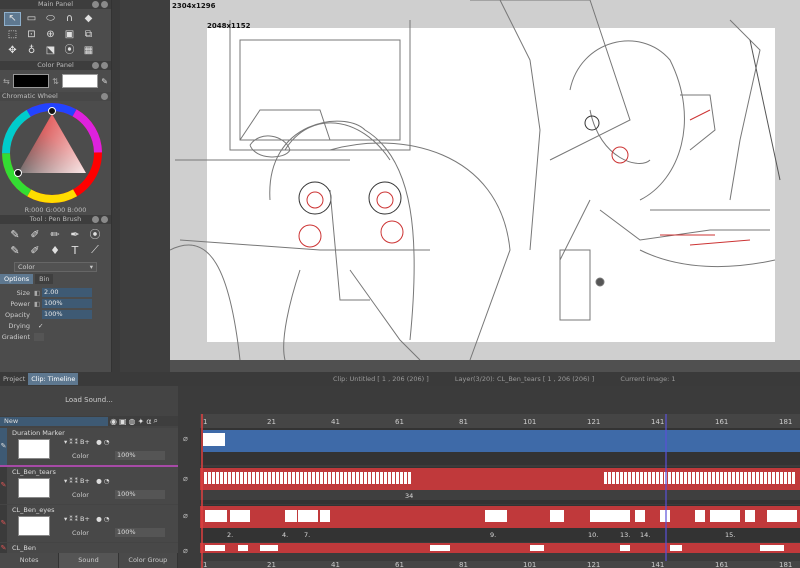  What do you see at coordinates (501, 441) in the screenshot?
I see `duration-bar` at bounding box center [501, 441].